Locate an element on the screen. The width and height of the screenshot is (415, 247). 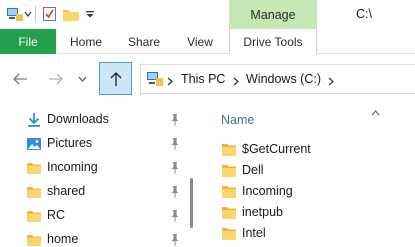
tab-file: File is located at coordinates (28, 41).